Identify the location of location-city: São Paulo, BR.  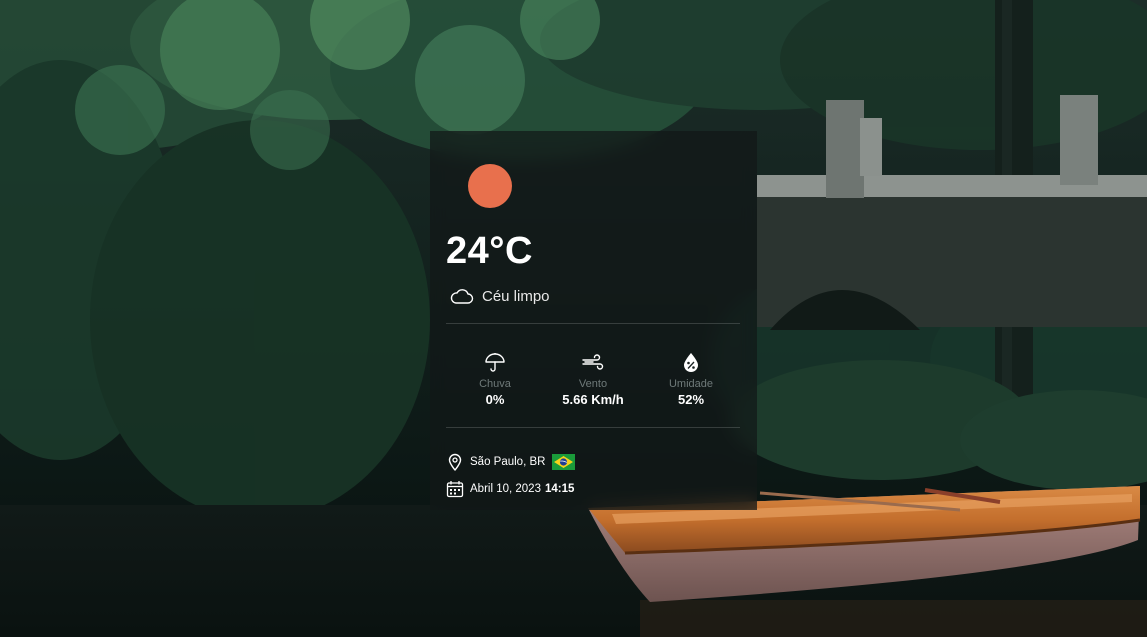
(508, 462).